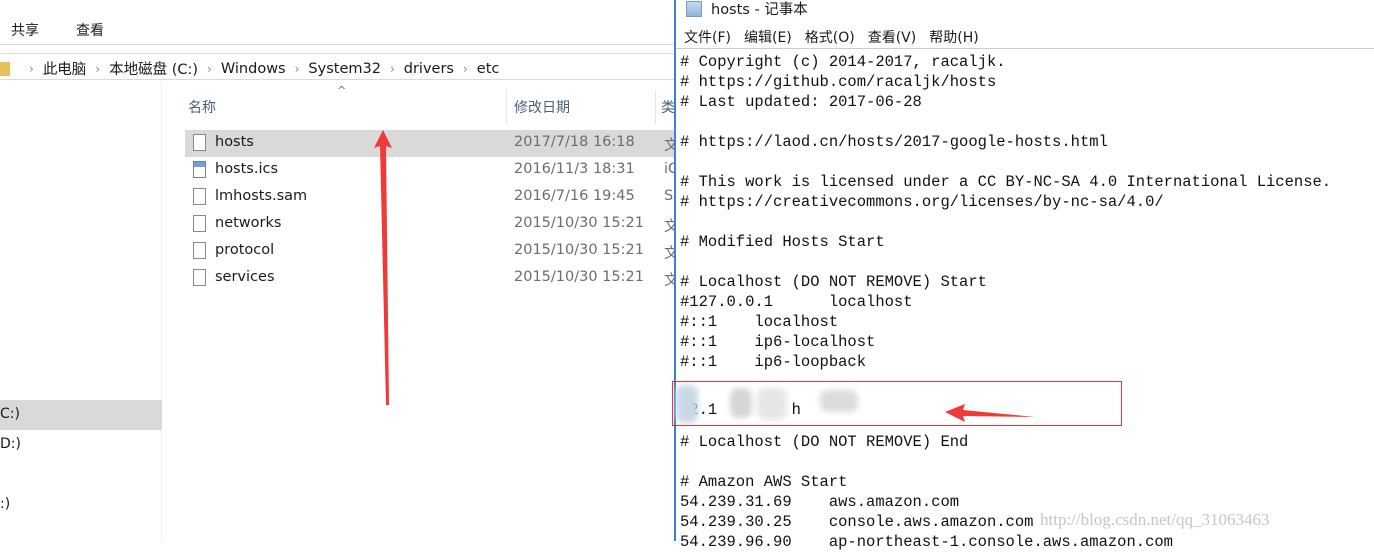 Image resolution: width=1374 pixels, height=552 pixels. Describe the element at coordinates (801, 102) in the screenshot. I see `text-line: # Last updated: 2017-06-28` at that location.